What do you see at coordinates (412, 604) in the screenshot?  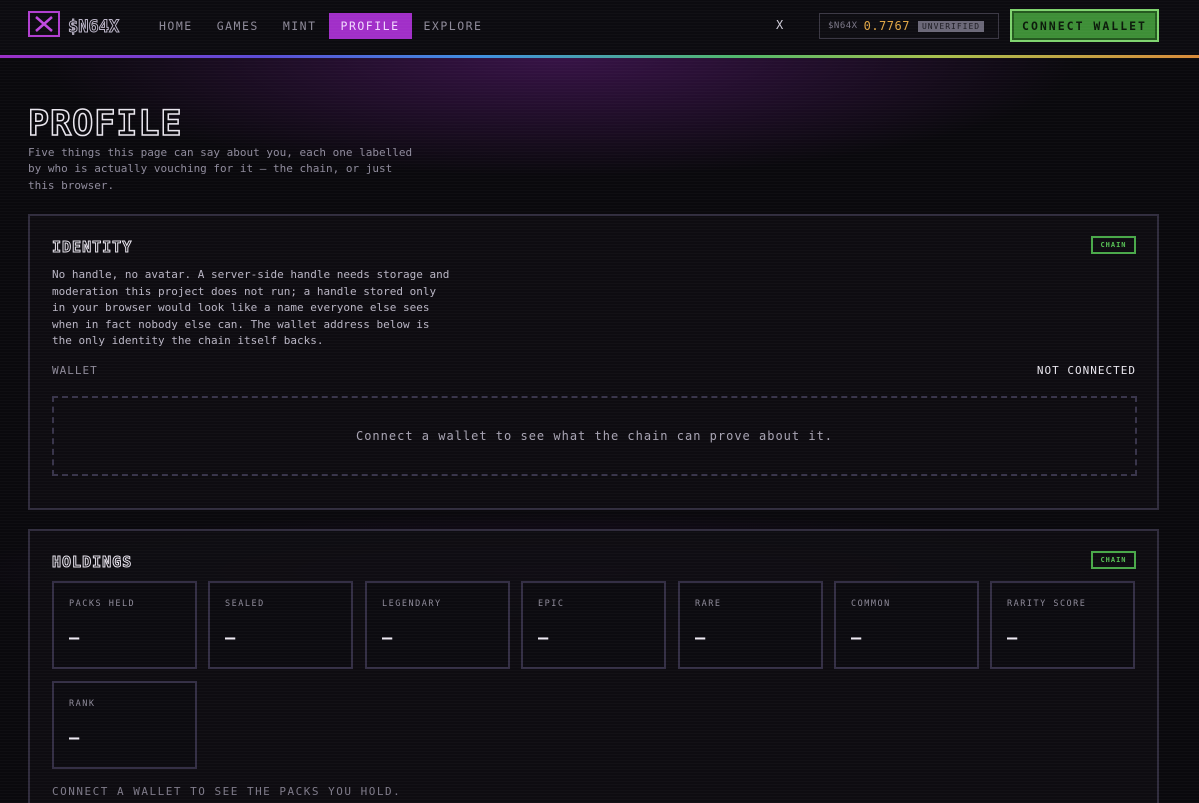 I see `stat-label: LEGENDARY` at bounding box center [412, 604].